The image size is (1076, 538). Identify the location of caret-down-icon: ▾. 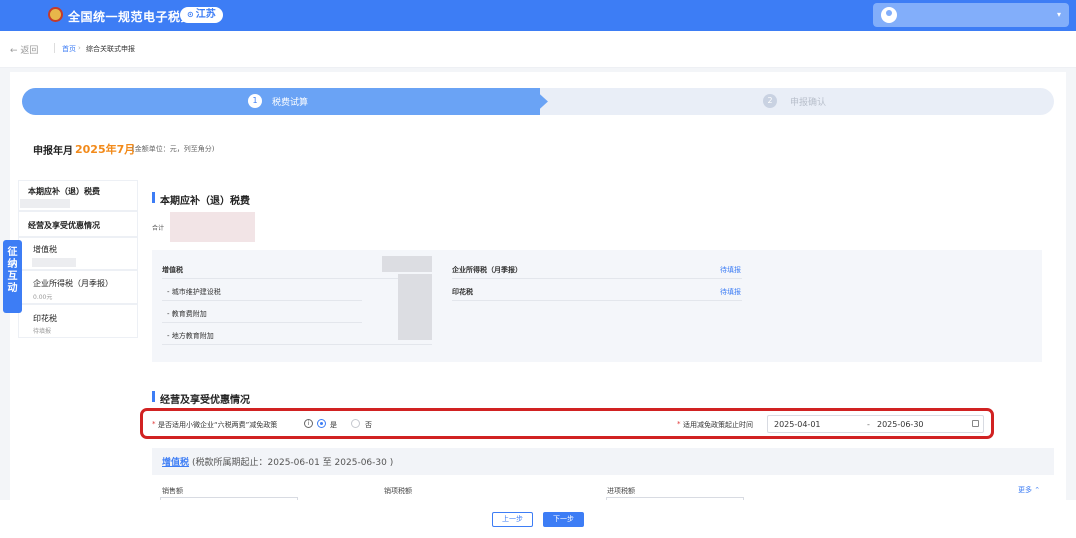
(1059, 14).